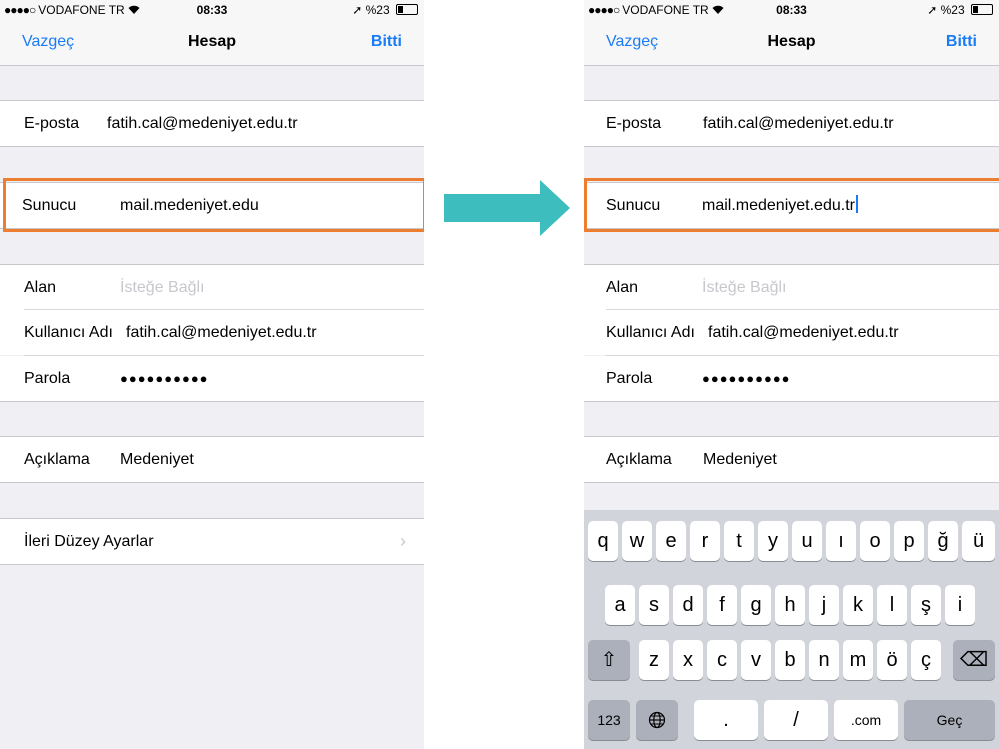 The width and height of the screenshot is (999, 749). Describe the element at coordinates (603, 541) in the screenshot. I see `key-q: q` at that location.